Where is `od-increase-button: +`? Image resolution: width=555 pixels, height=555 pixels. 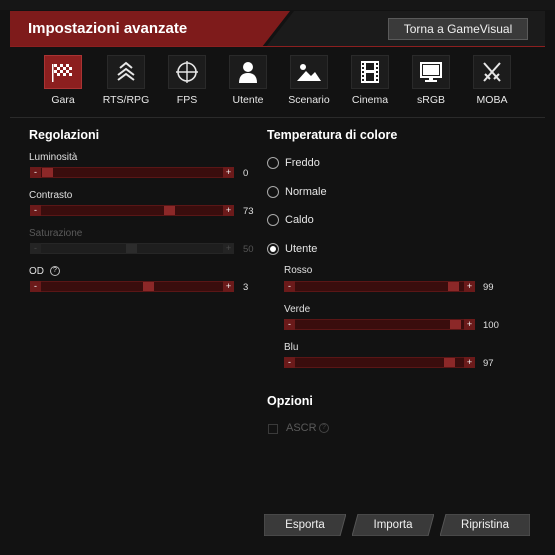
od-increase-button: + is located at coordinates (228, 286).